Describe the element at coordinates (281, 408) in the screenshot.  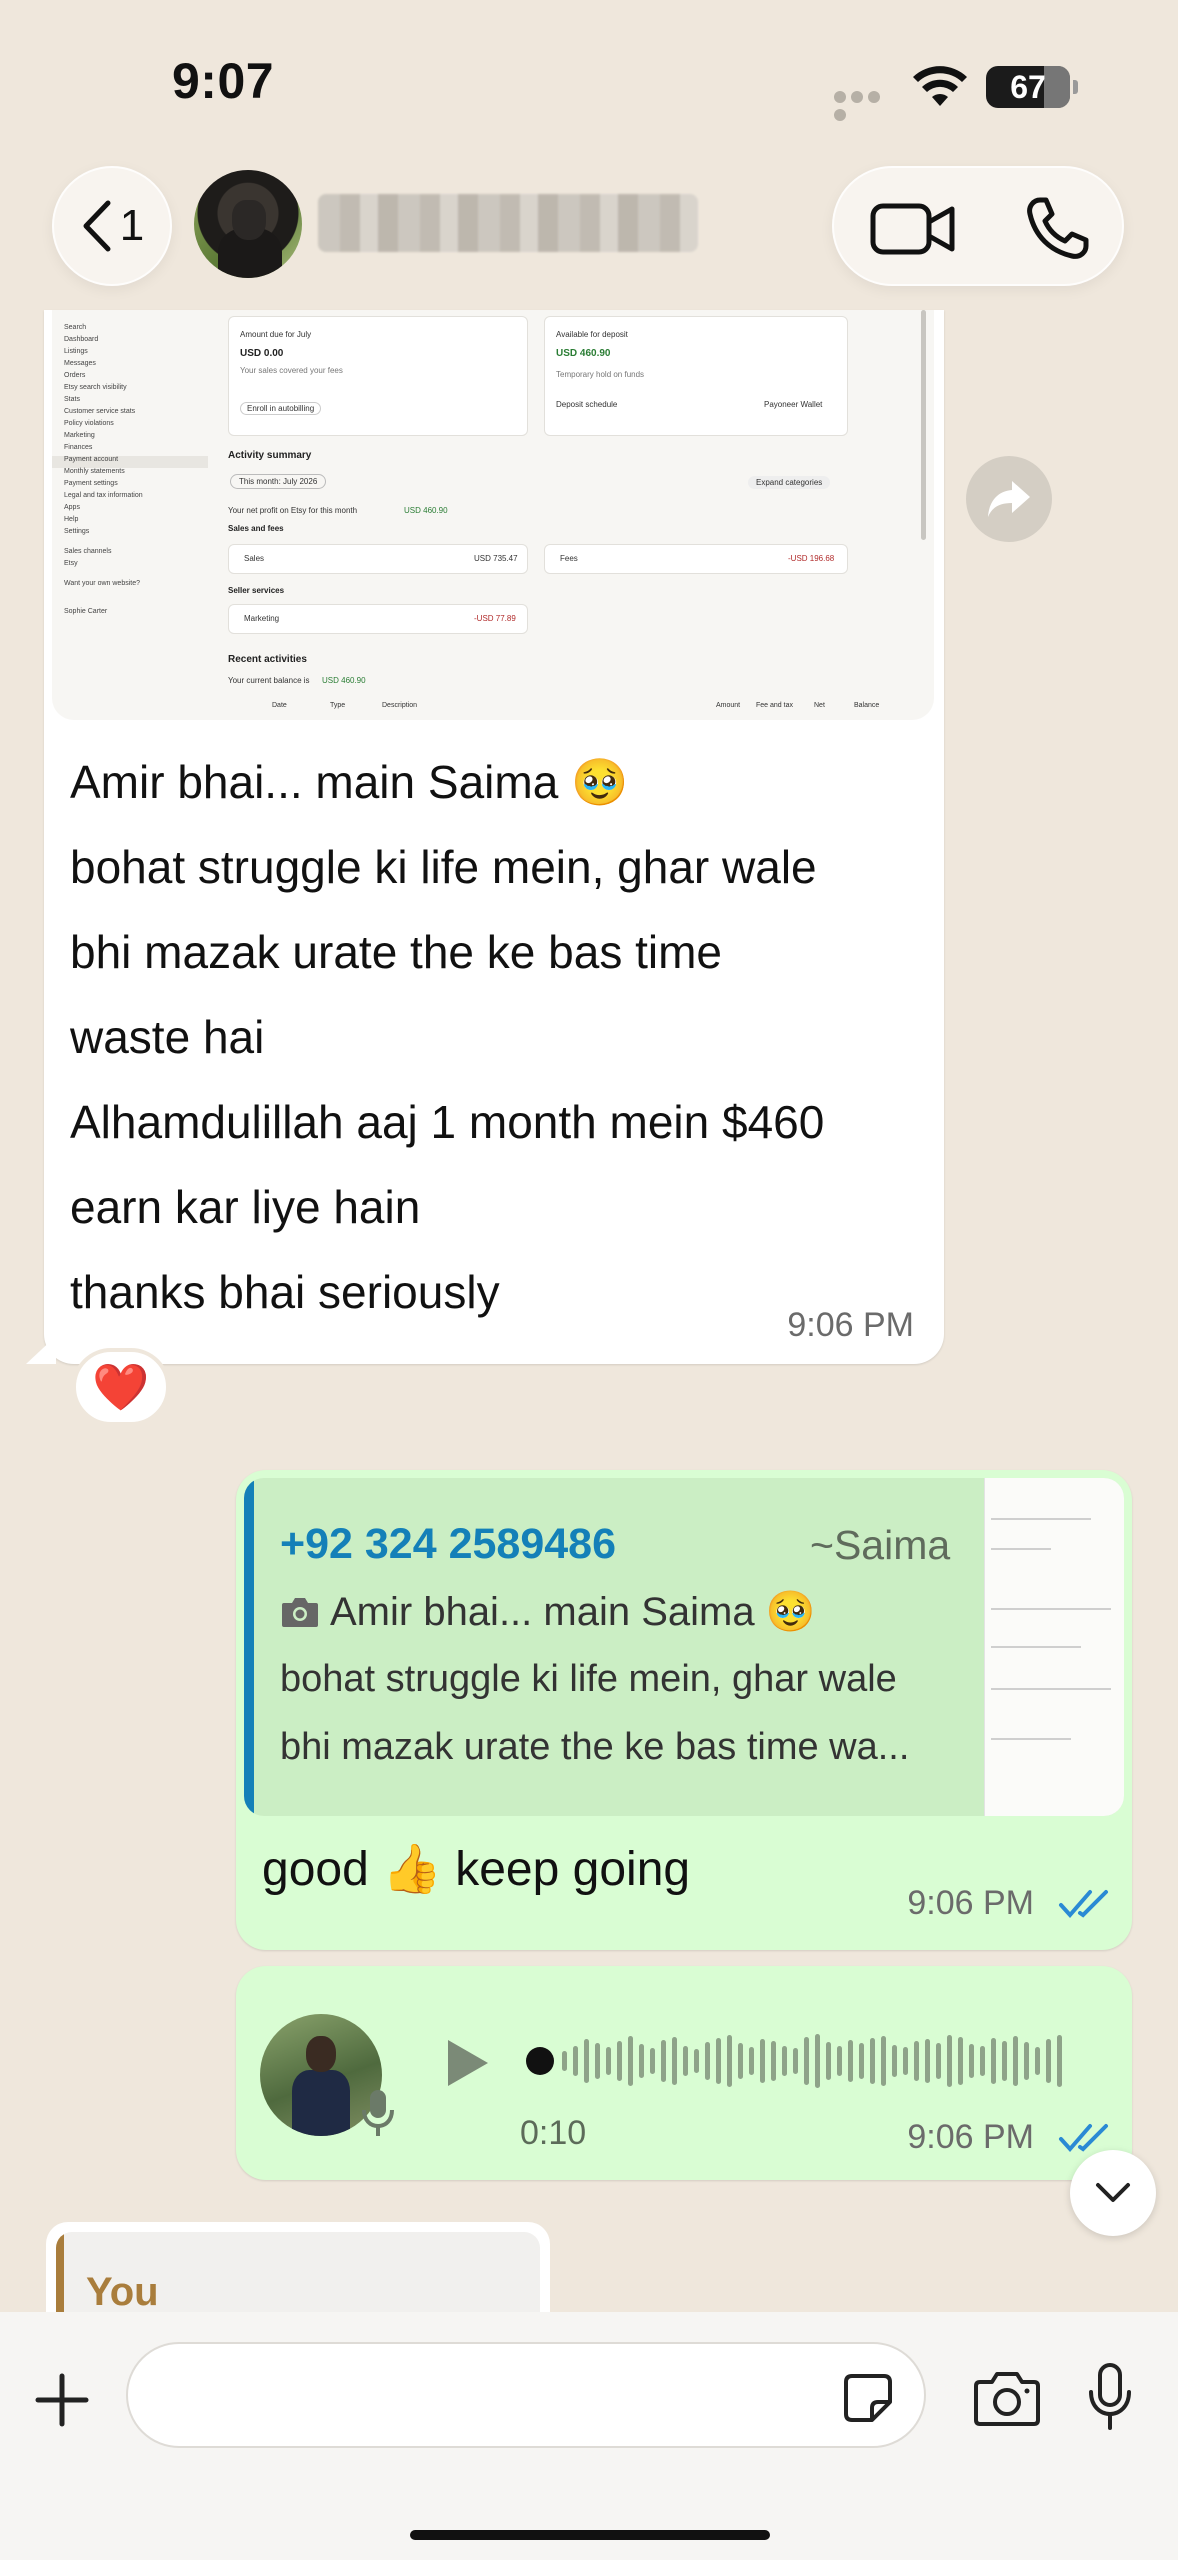
I see `autobilling-button: Enroll in autobilling` at that location.